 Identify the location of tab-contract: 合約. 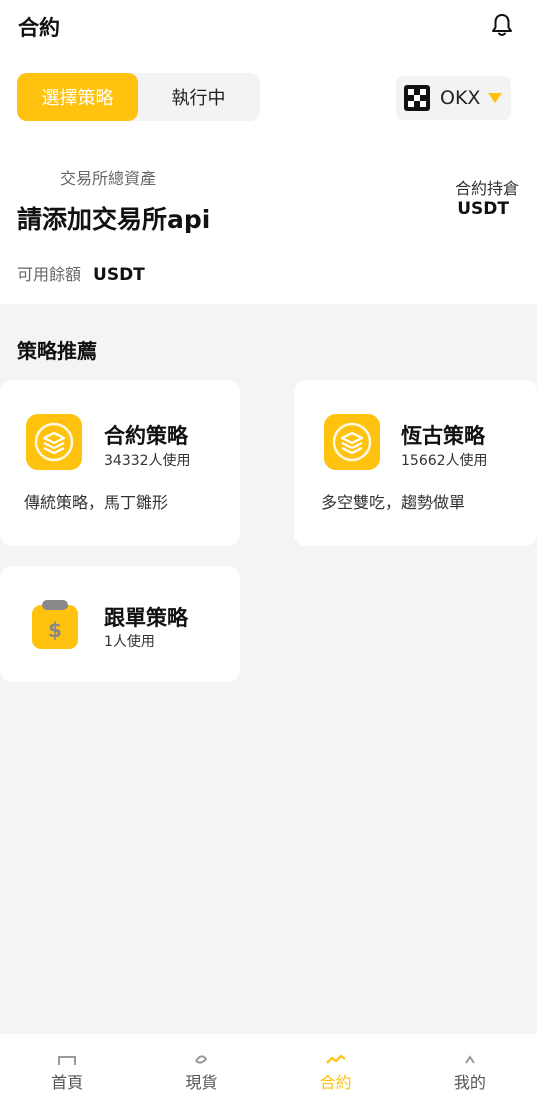
(336, 1067).